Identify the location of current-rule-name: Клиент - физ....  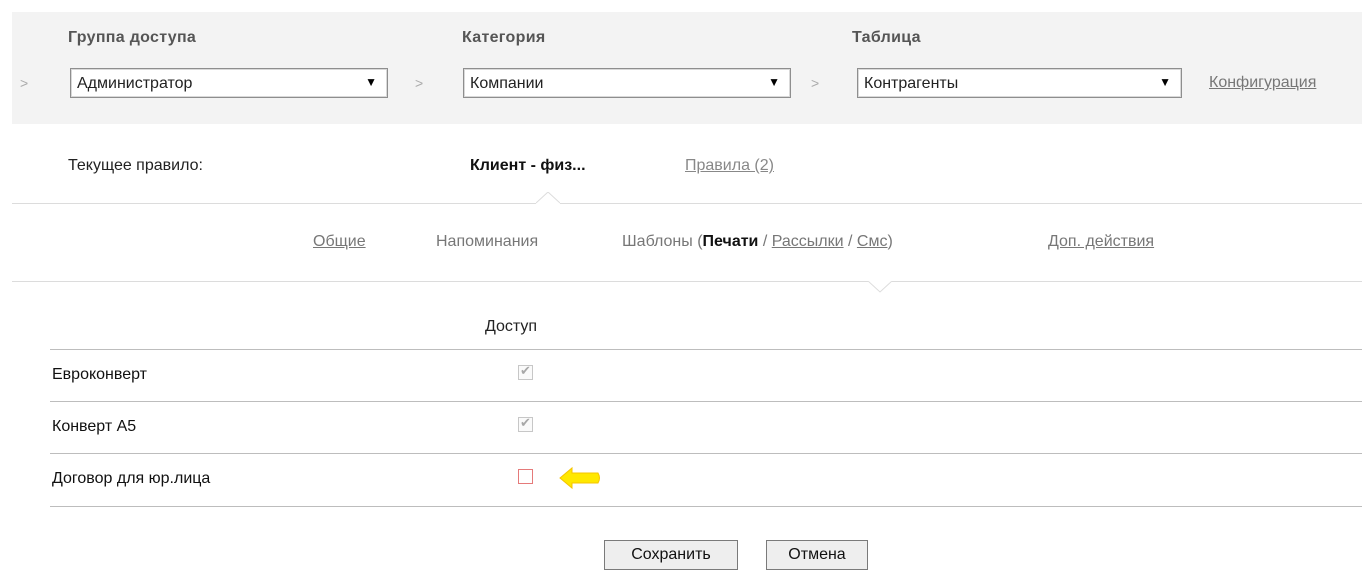
(528, 165).